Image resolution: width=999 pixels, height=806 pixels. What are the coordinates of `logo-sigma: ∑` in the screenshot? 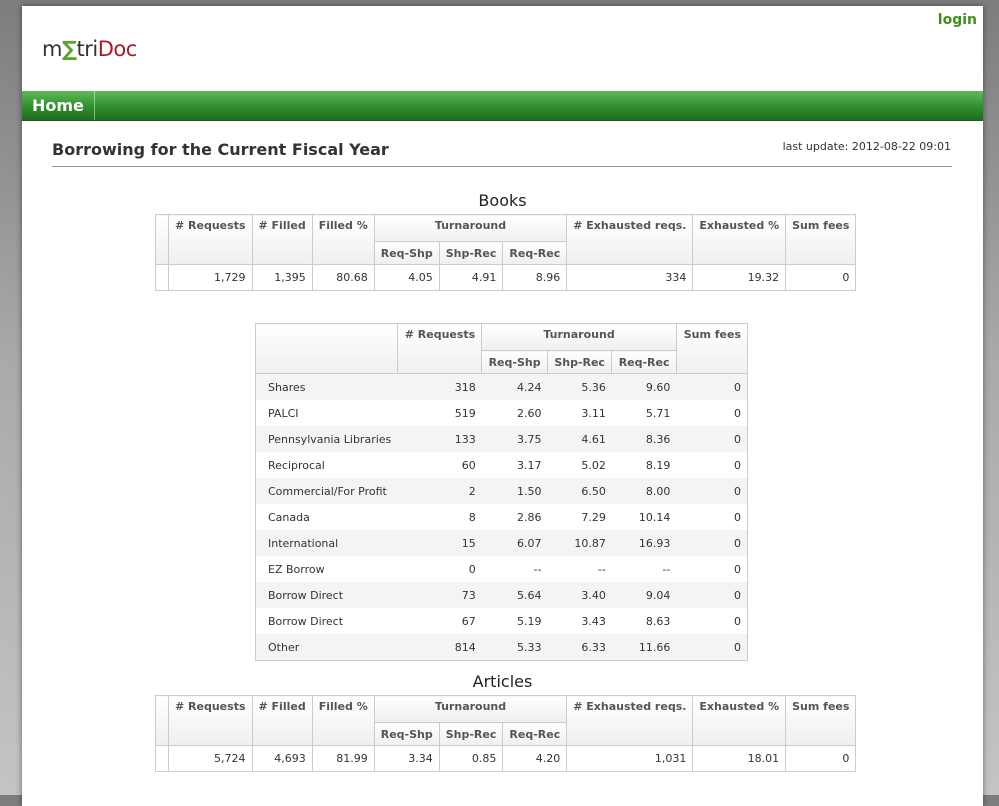 It's located at (69, 49).